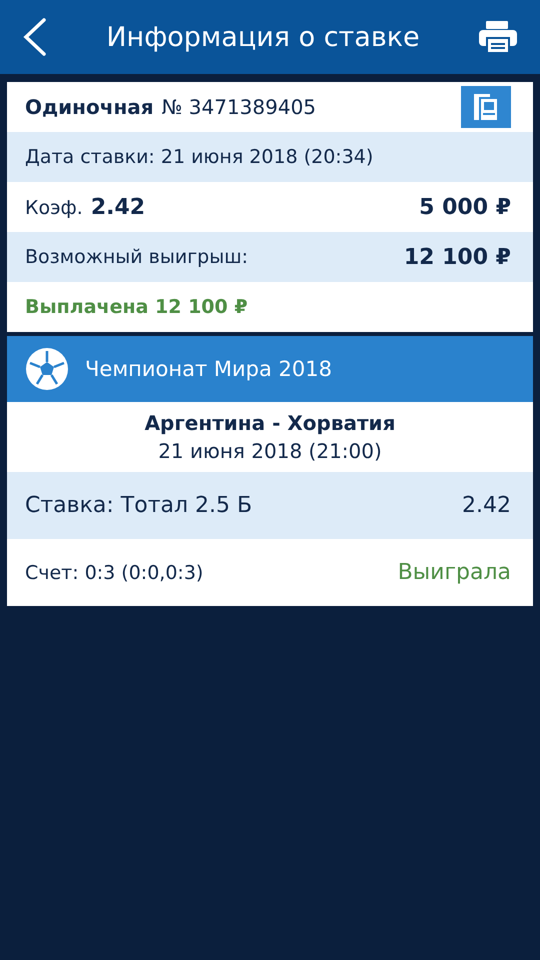 The width and height of the screenshot is (540, 960). Describe the element at coordinates (138, 505) in the screenshot. I see `bet-selection: Ставка: Тотал 2.5 Б` at that location.